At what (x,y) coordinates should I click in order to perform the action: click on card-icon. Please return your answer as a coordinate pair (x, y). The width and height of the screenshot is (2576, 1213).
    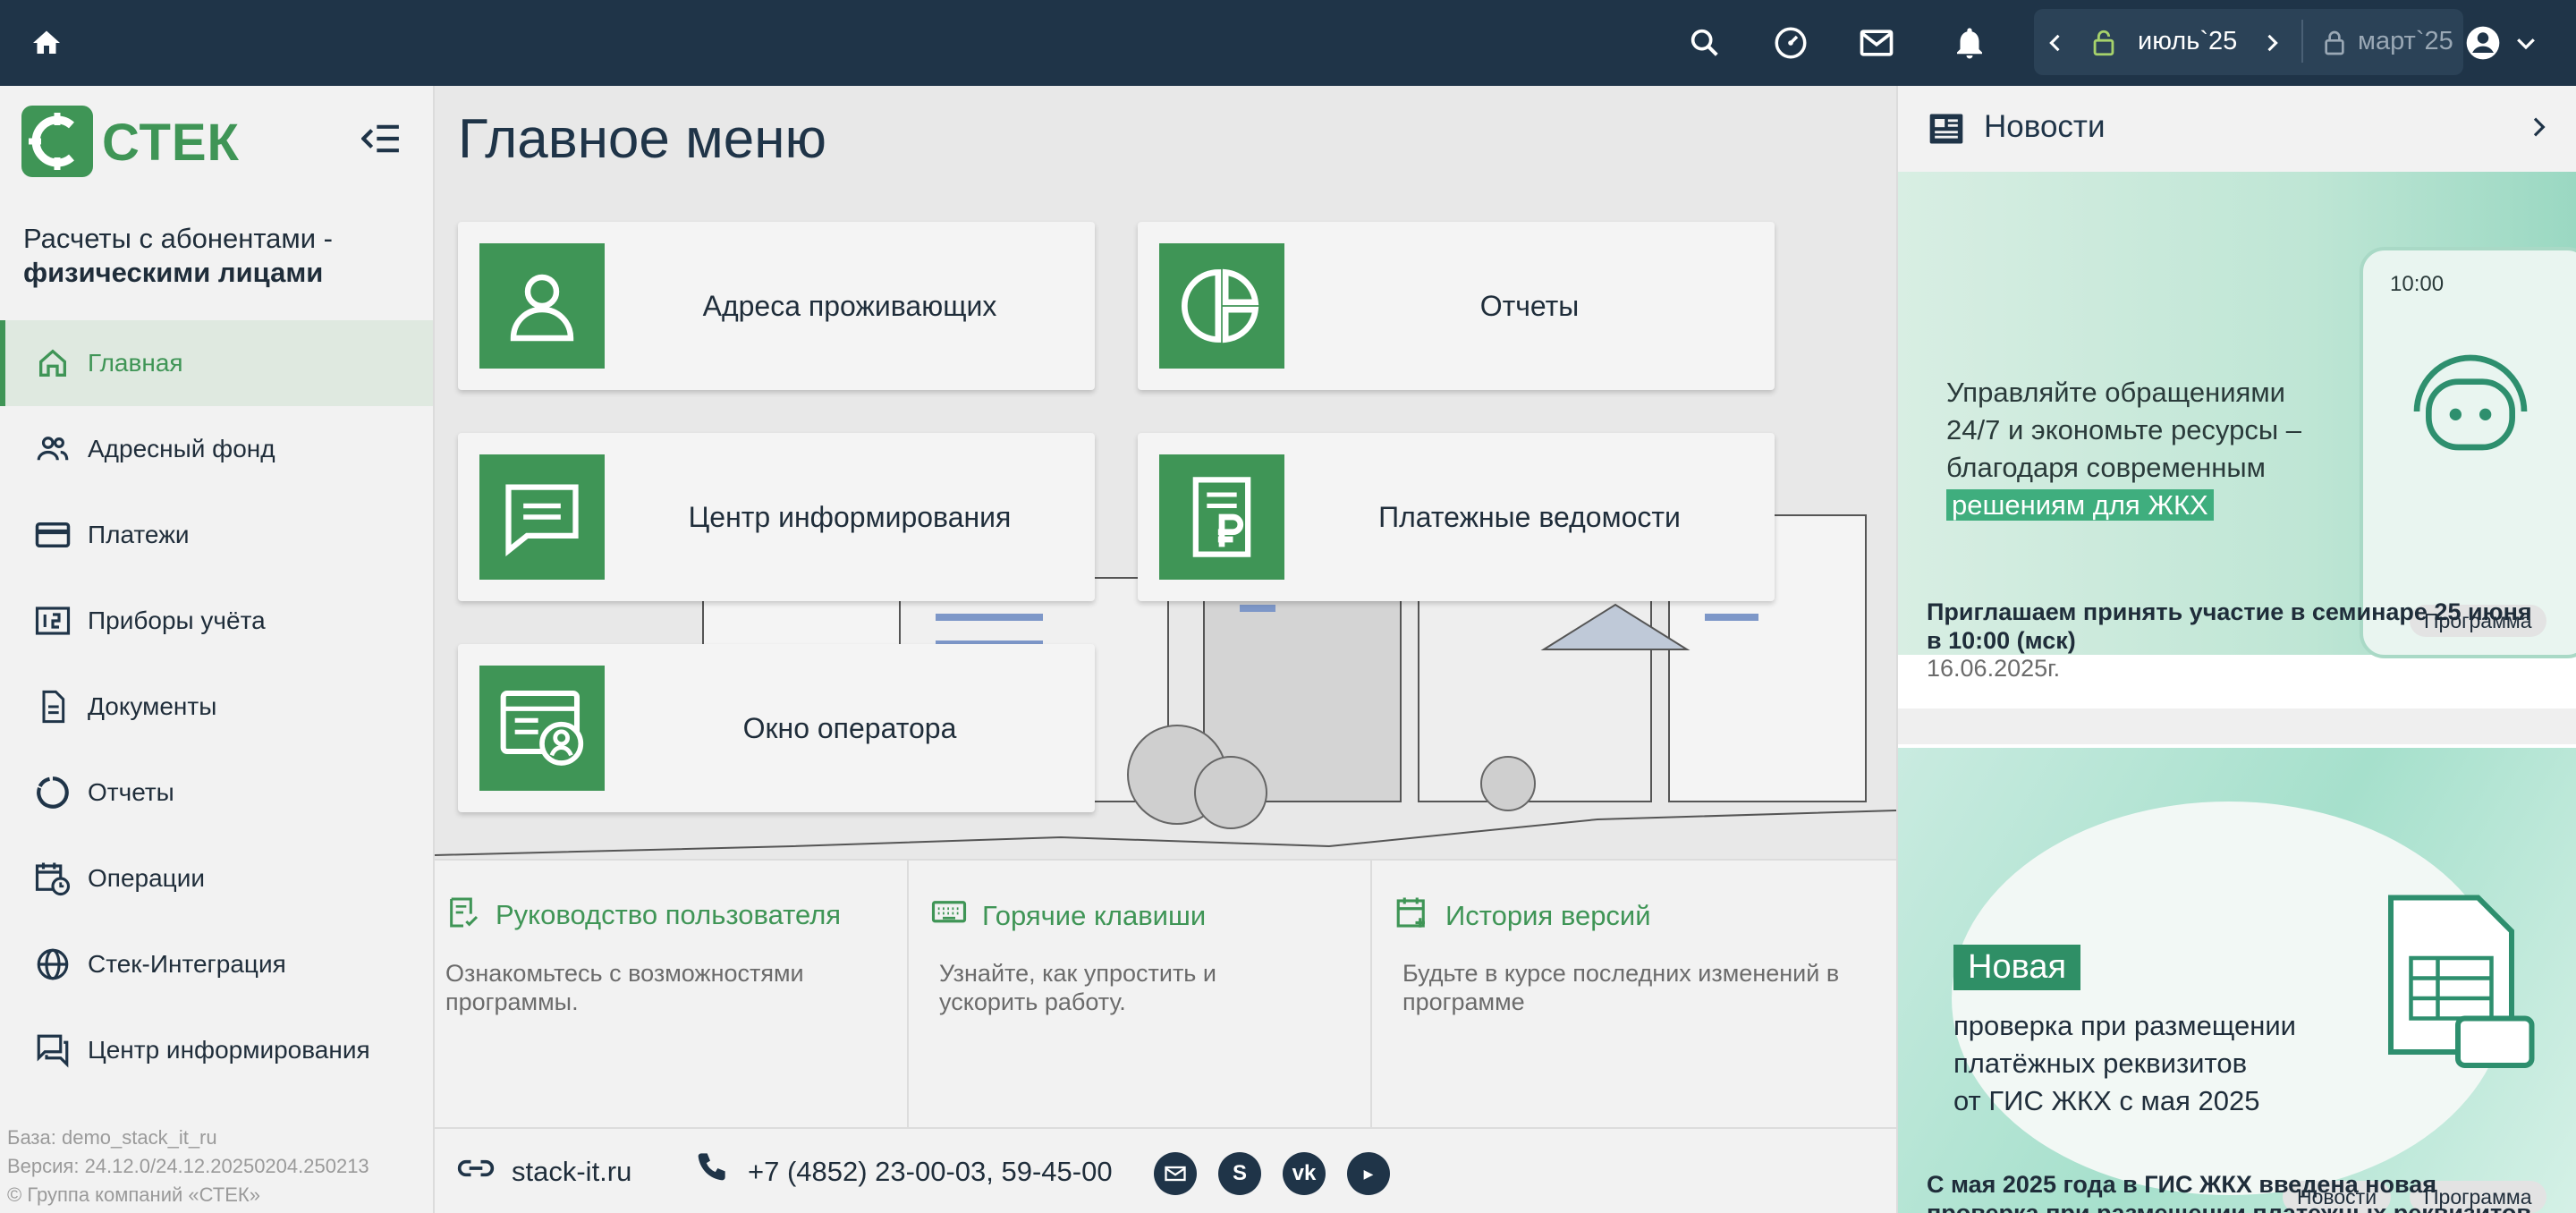
    Looking at the image, I should click on (52, 535).